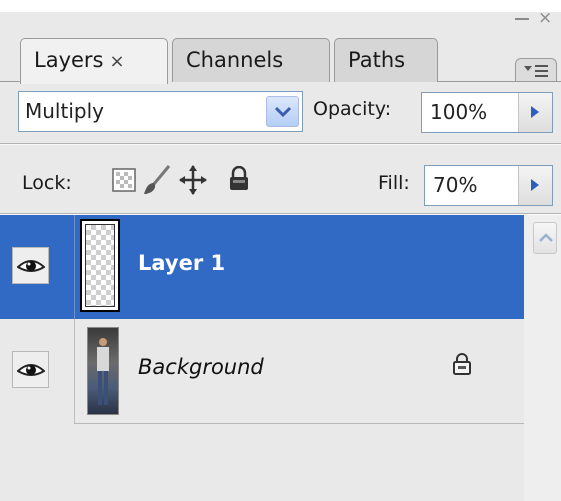 The height and width of the screenshot is (501, 561). I want to click on transparency-thumbnail, so click(100, 265).